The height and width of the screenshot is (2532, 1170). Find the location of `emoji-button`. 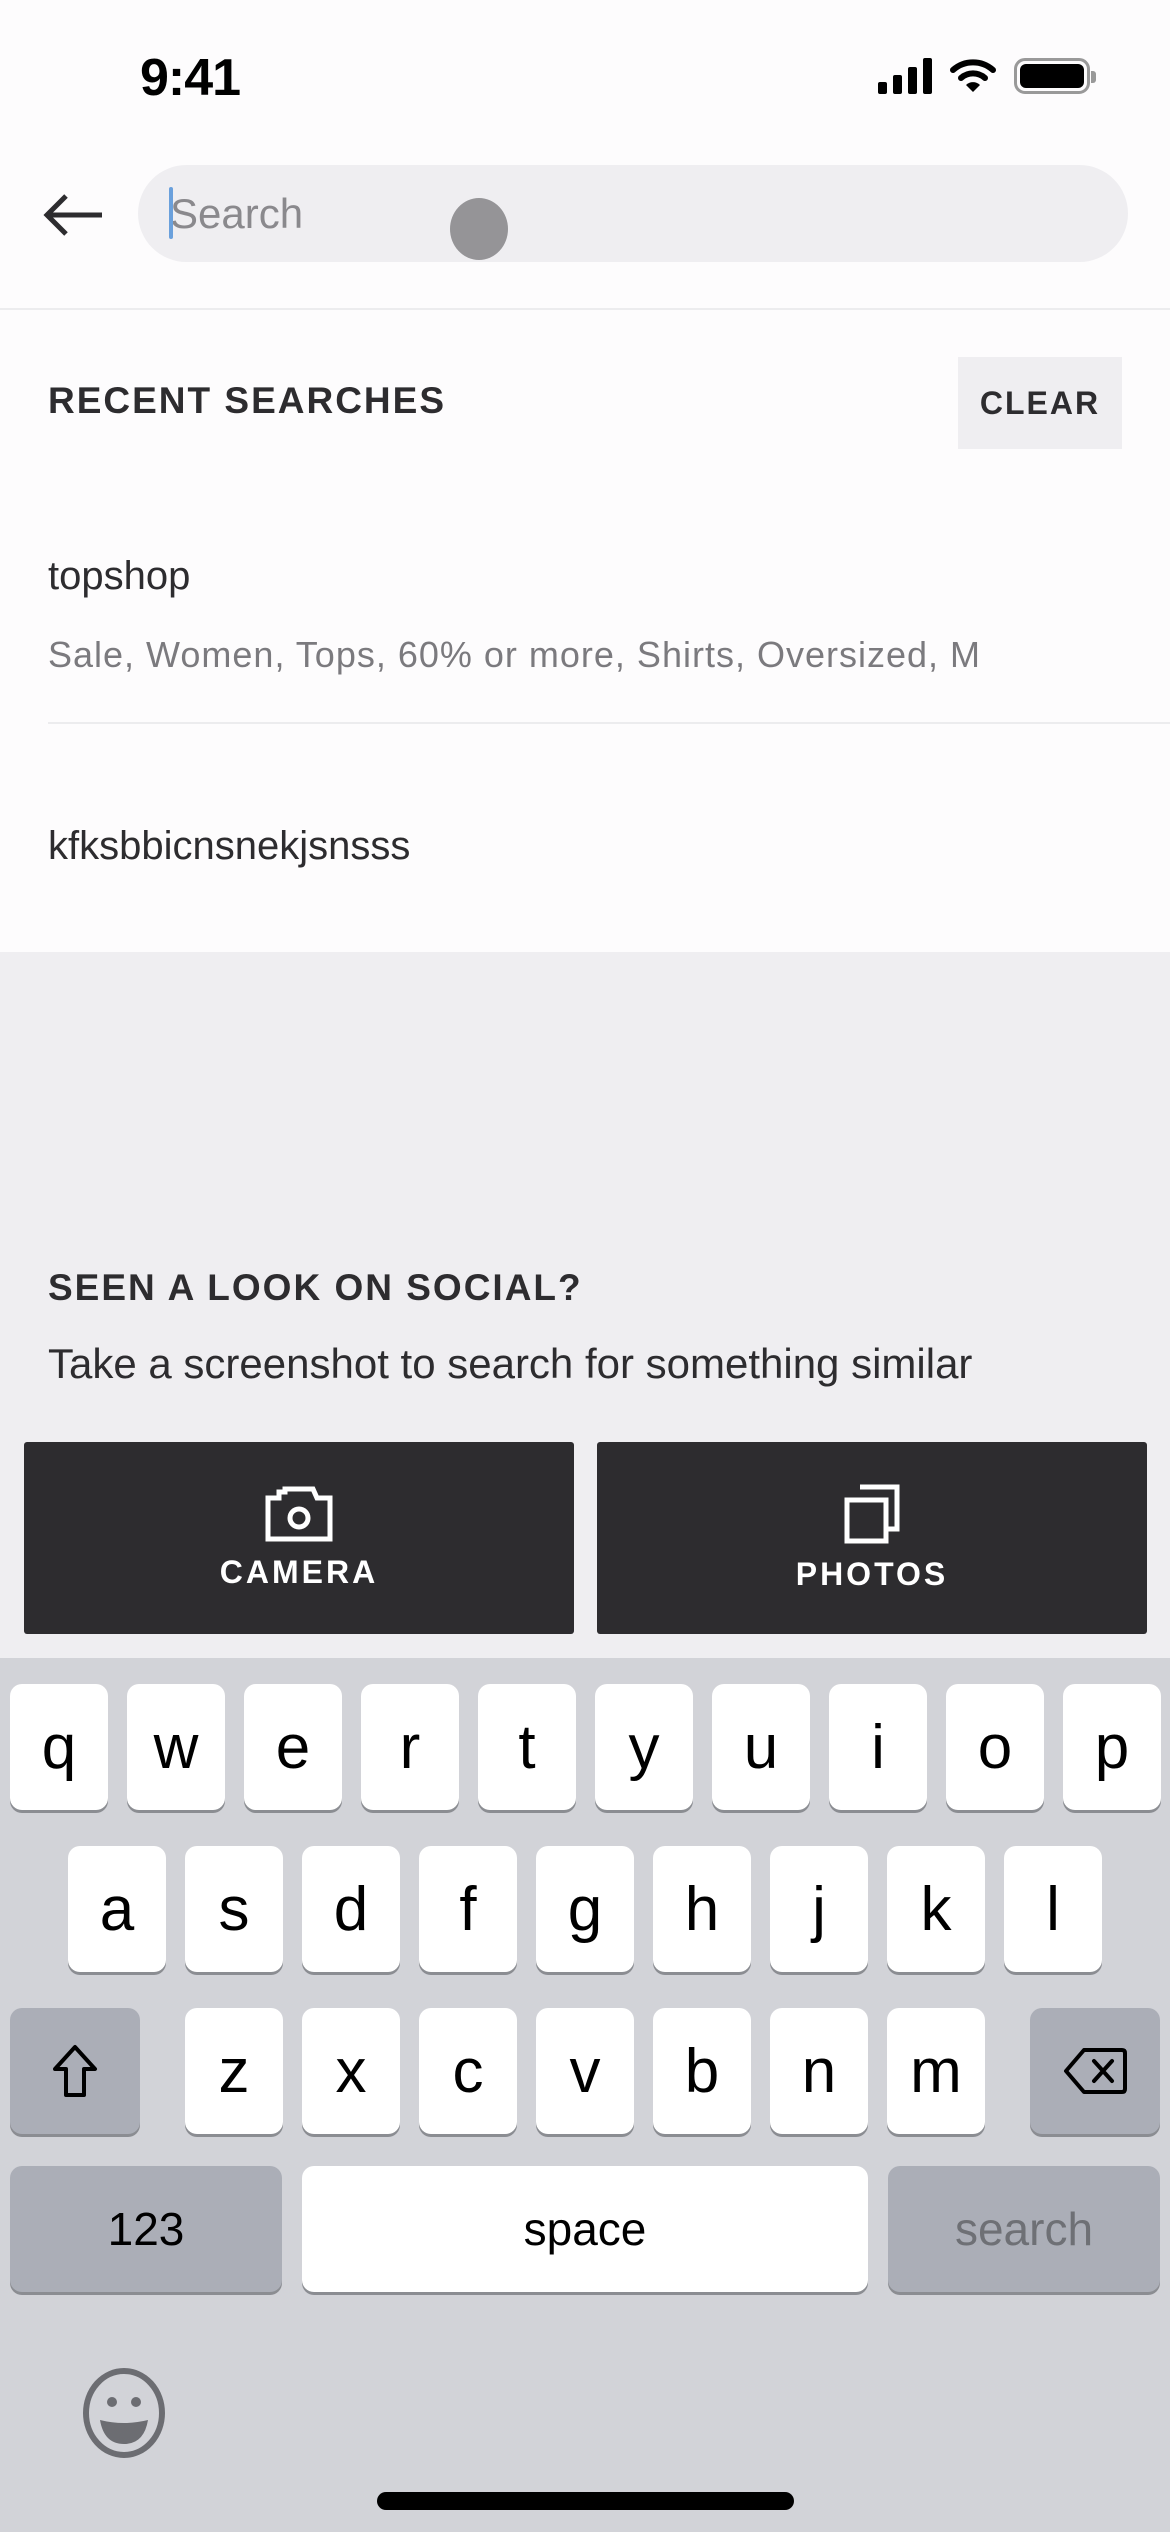

emoji-button is located at coordinates (127, 2413).